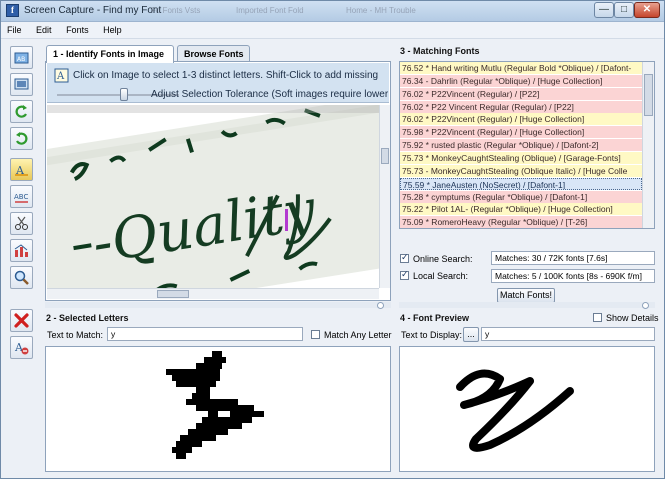 This screenshot has height=479, width=665. I want to click on menu-bar: File Edit Fonts Help, so click(332, 30).